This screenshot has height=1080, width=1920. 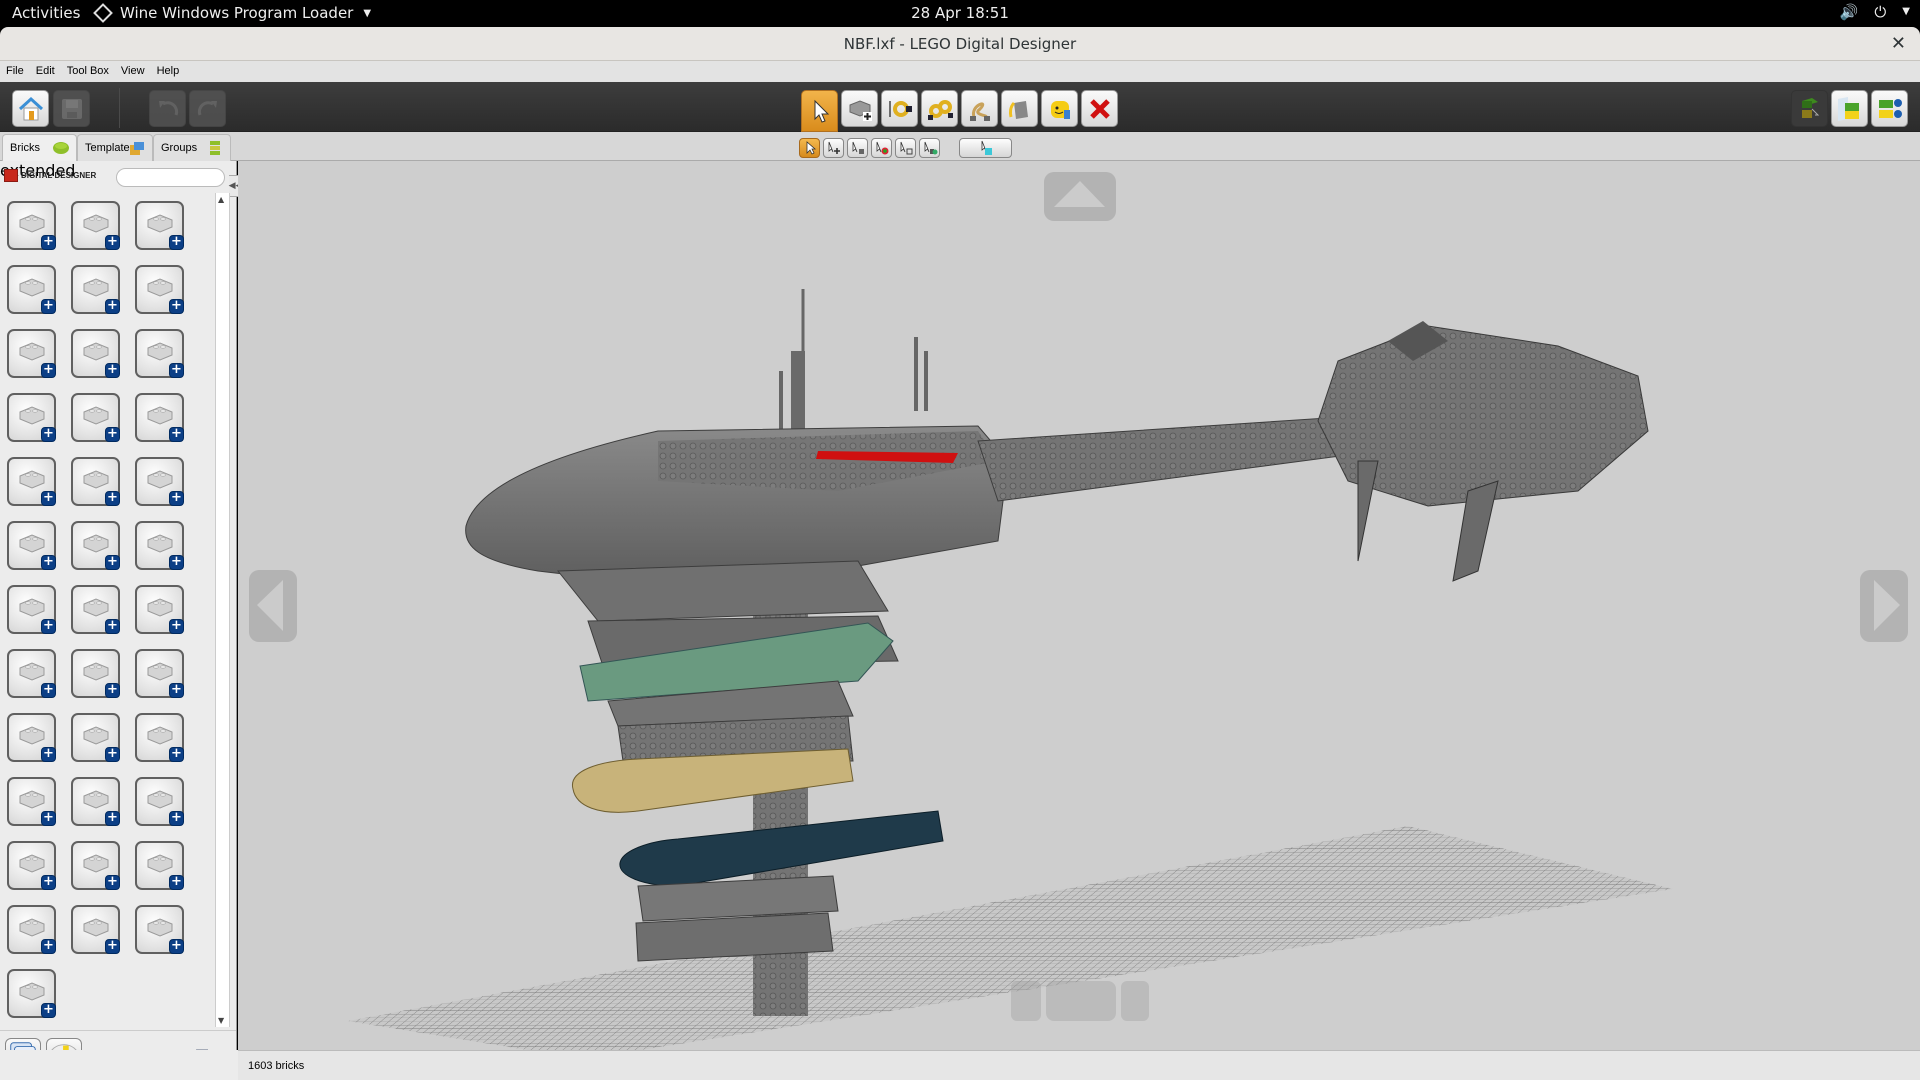 What do you see at coordinates (221, 1020) in the screenshot?
I see `scroll-down-icon: ▼` at bounding box center [221, 1020].